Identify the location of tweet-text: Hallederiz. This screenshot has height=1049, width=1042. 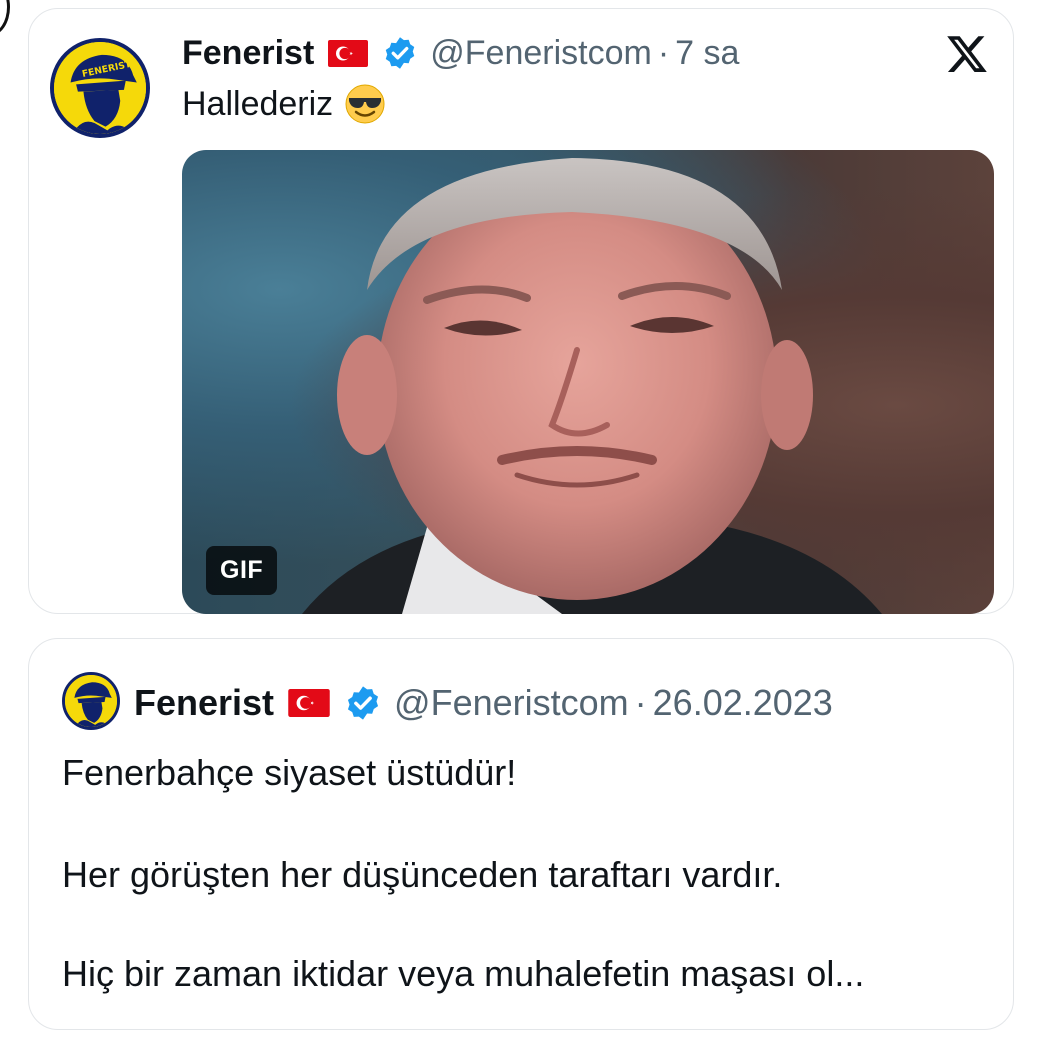
(284, 104).